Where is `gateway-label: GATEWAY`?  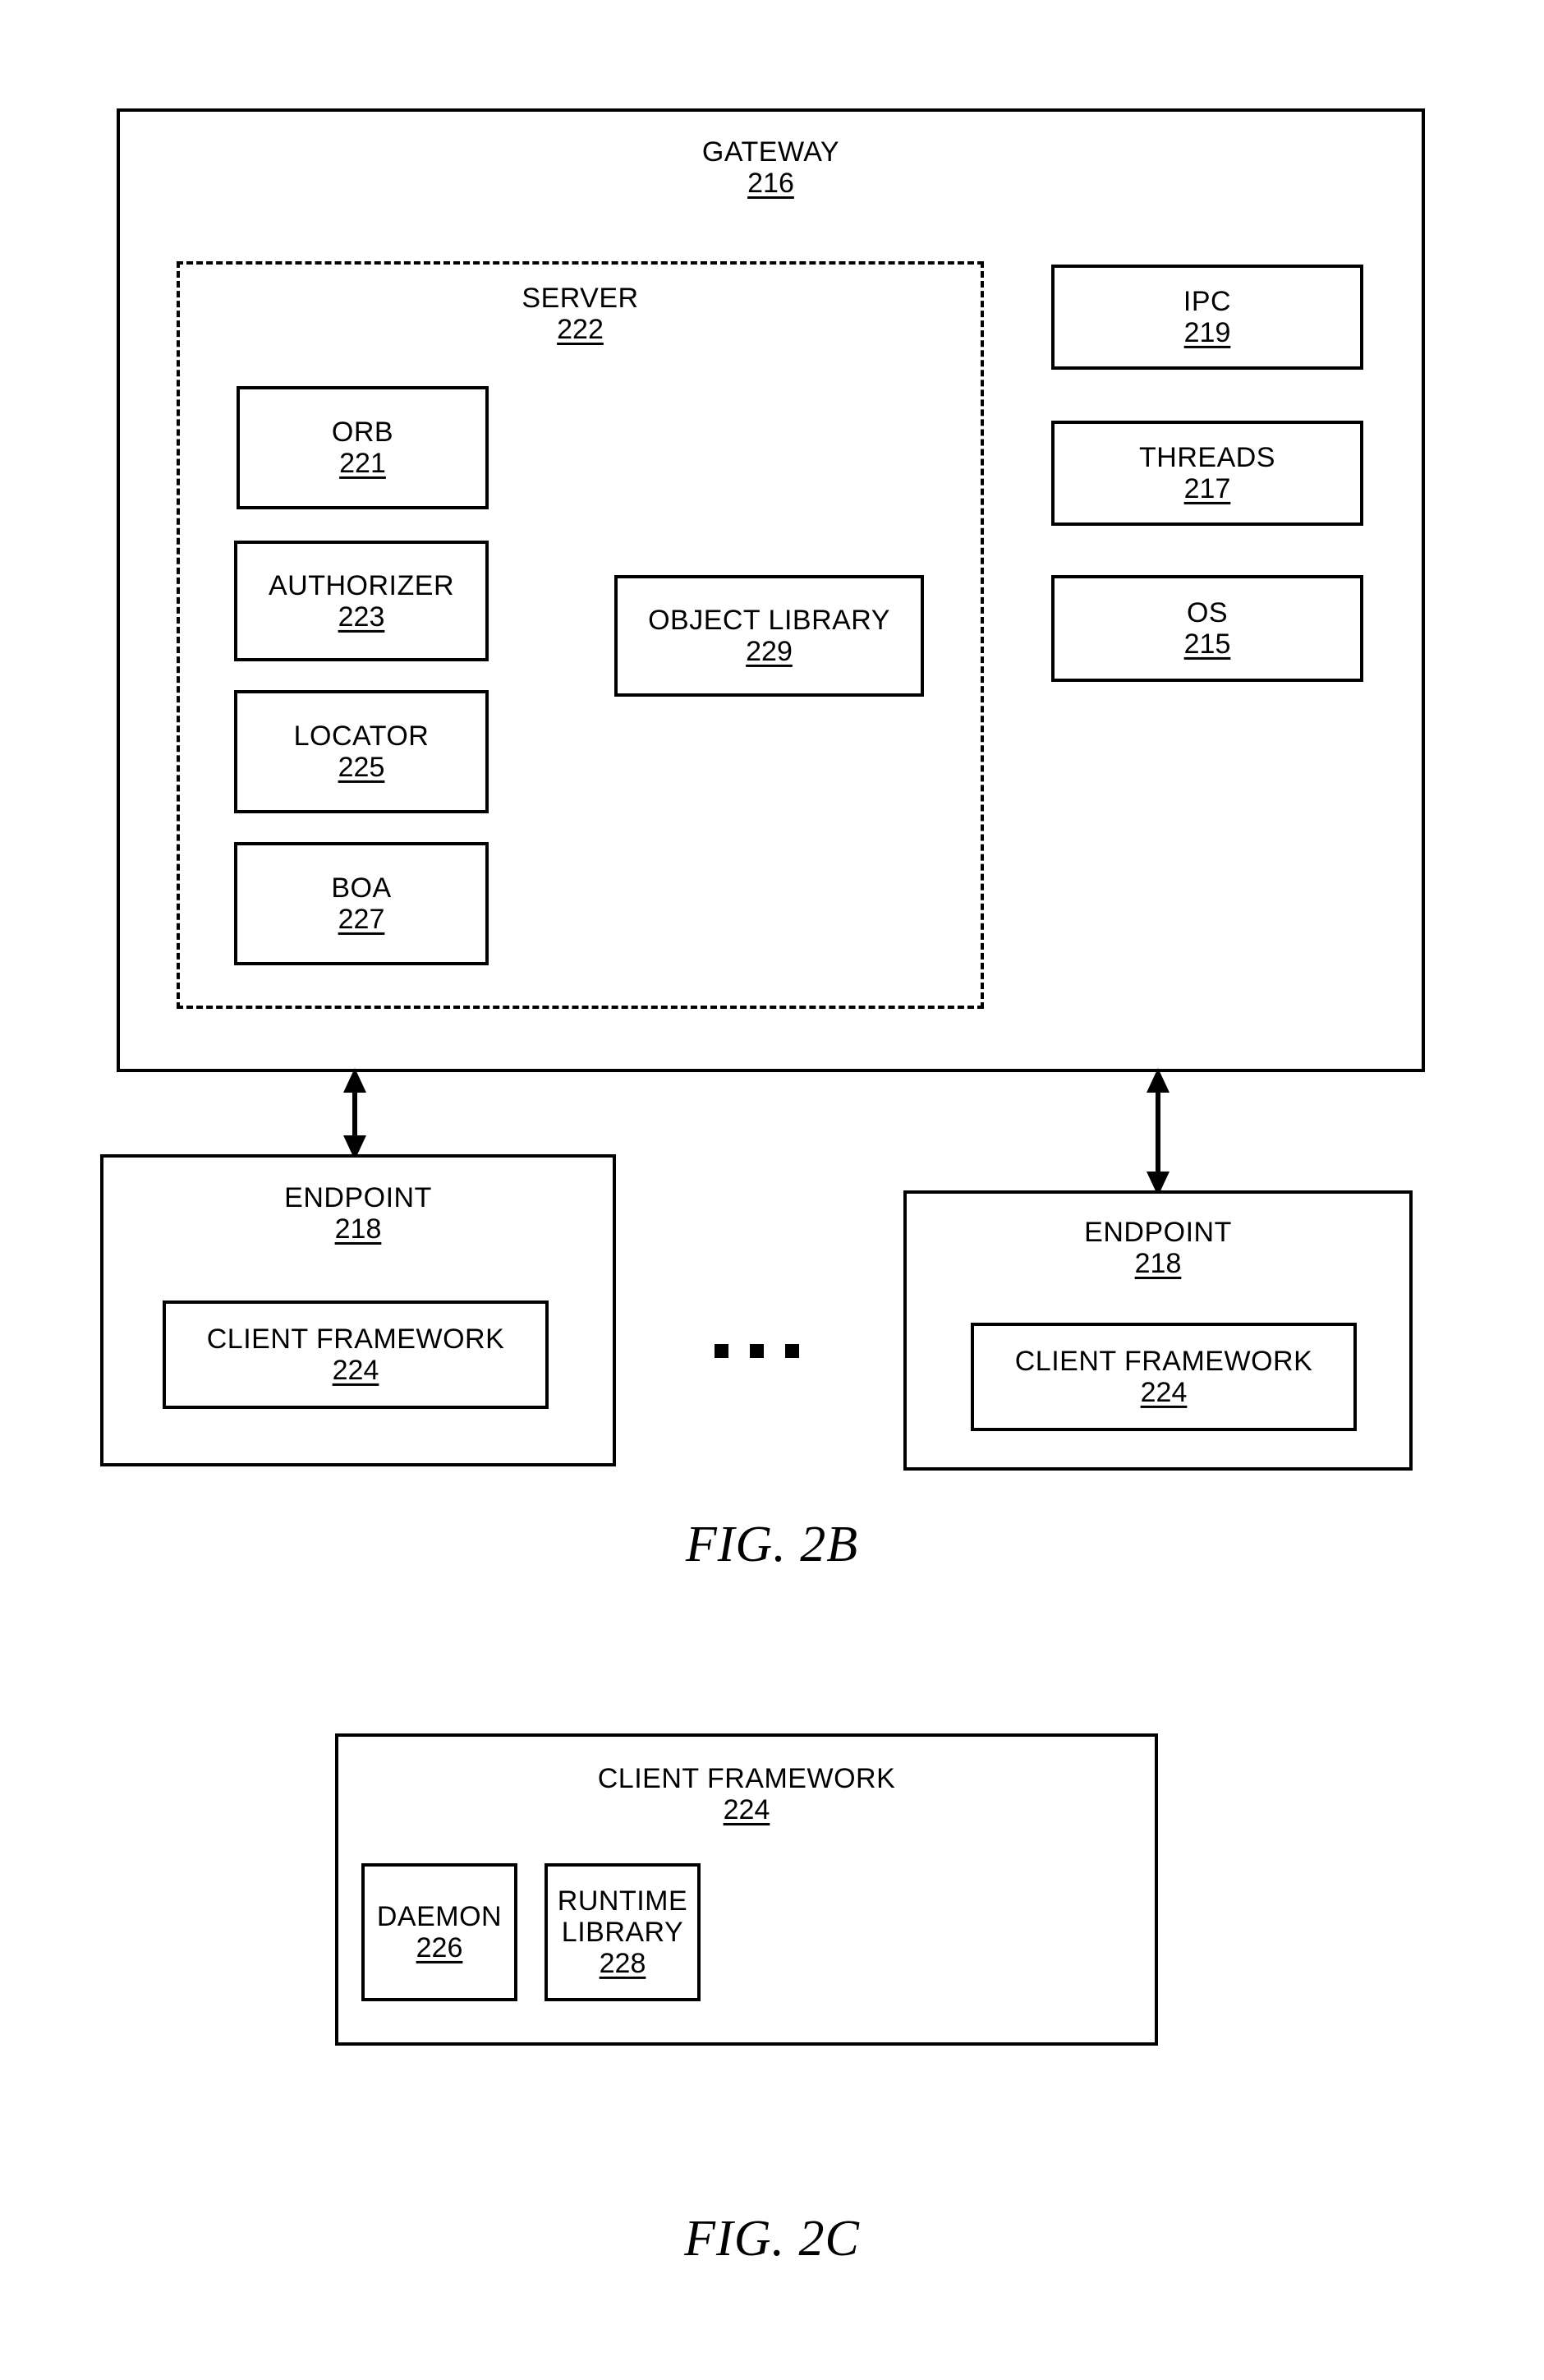
gateway-label: GATEWAY is located at coordinates (770, 152).